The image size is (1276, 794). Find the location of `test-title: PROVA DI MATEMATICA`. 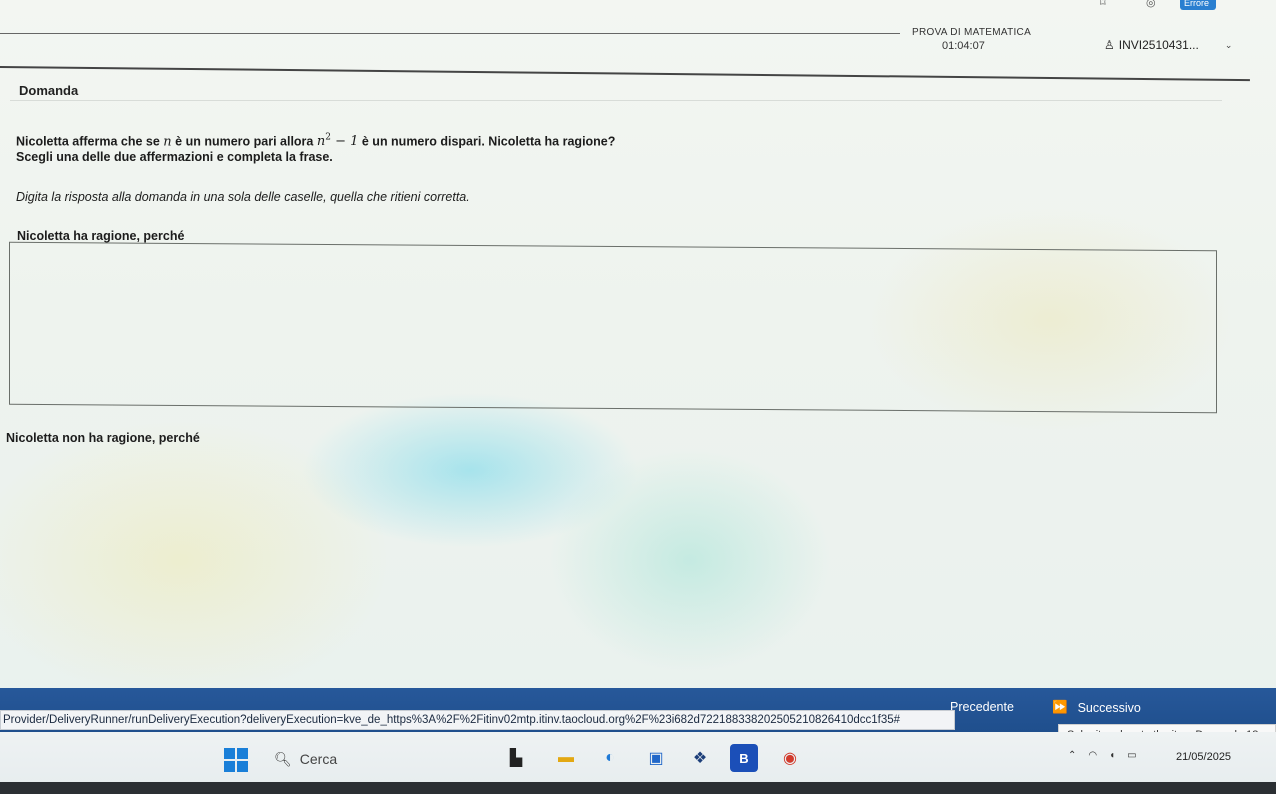

test-title: PROVA DI MATEMATICA is located at coordinates (972, 32).